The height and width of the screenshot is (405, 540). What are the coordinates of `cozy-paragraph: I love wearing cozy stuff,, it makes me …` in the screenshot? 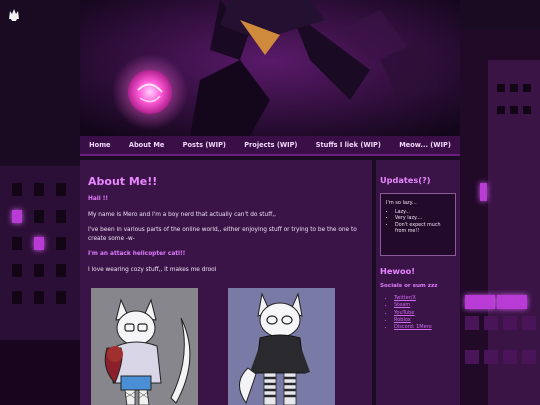 It's located at (152, 269).